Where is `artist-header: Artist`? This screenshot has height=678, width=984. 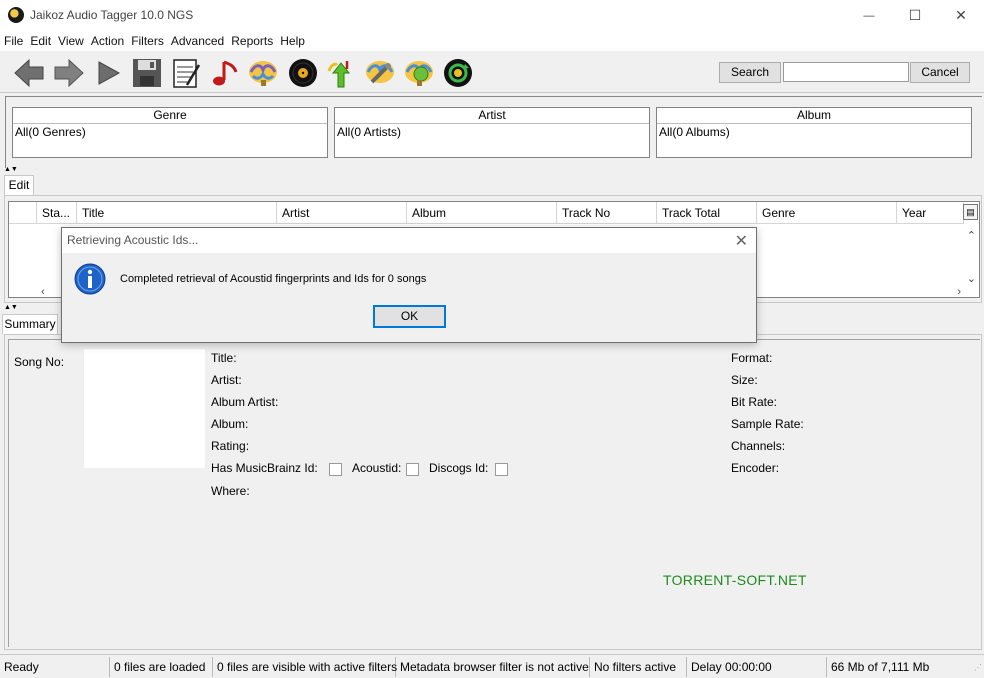
artist-header: Artist is located at coordinates (492, 116).